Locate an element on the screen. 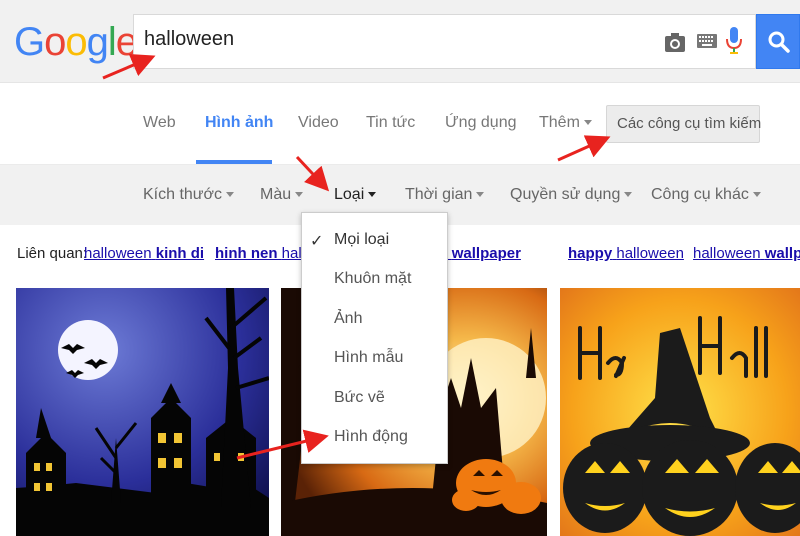 This screenshot has width=800, height=536. keyboard-icon is located at coordinates (707, 41).